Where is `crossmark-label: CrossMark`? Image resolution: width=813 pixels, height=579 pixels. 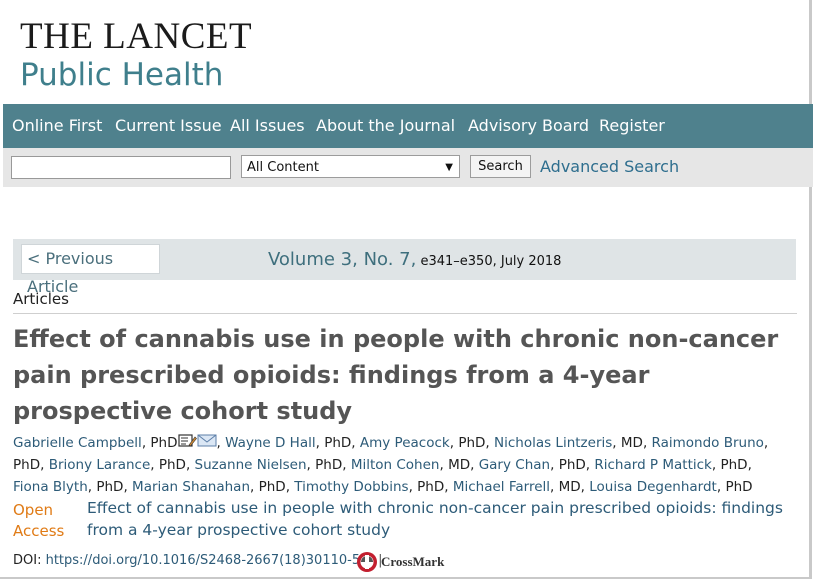
crossmark-label: CrossMark is located at coordinates (412, 562).